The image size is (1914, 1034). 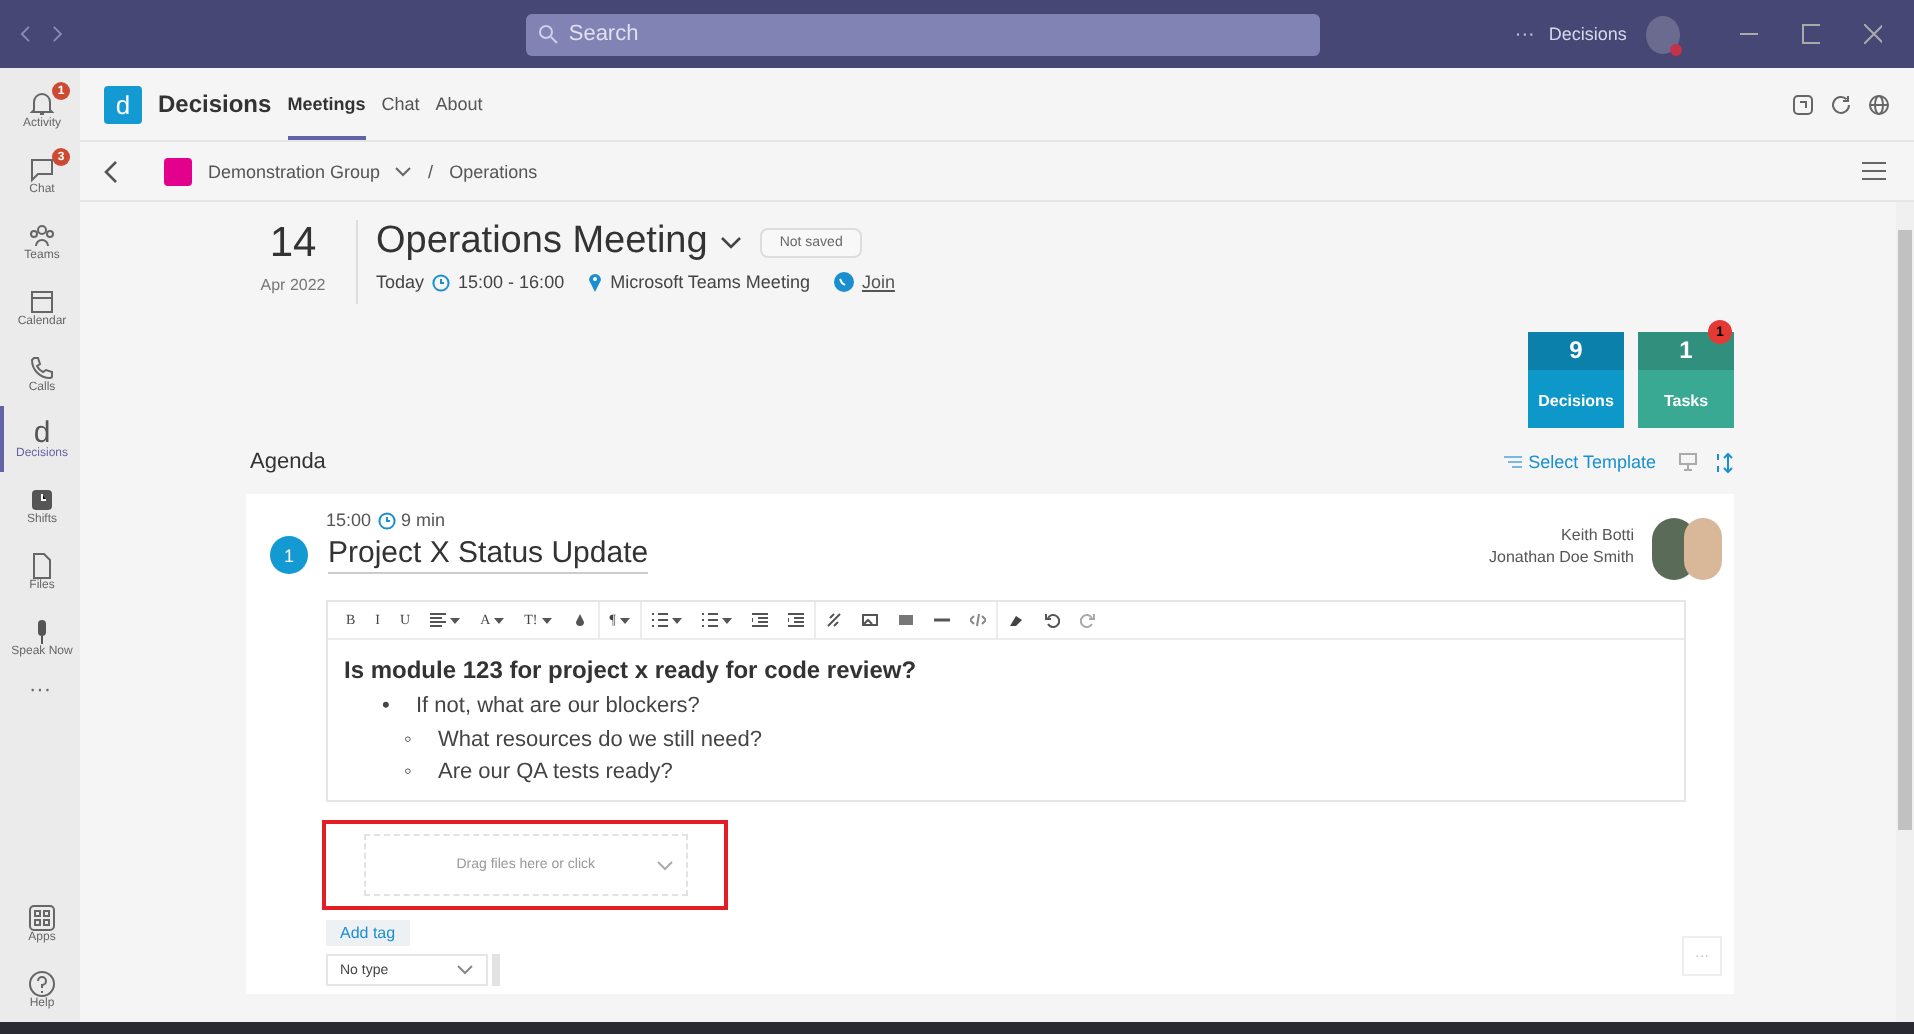 I want to click on tab: About, so click(x=459, y=104).